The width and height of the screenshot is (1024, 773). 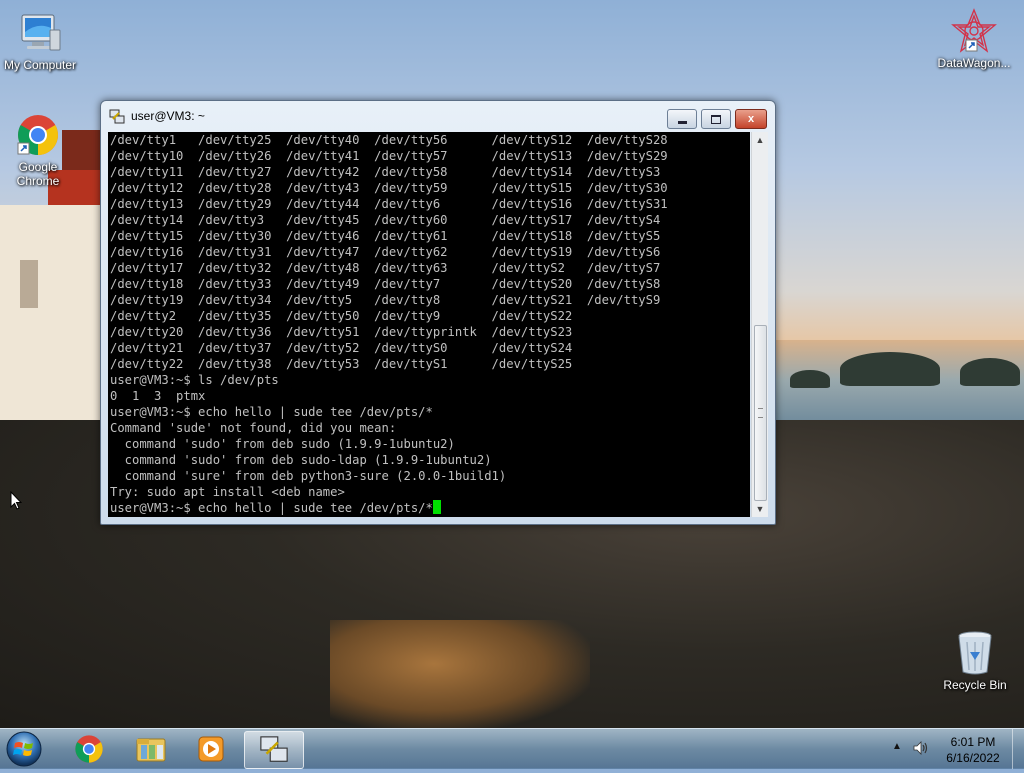 What do you see at coordinates (973, 750) in the screenshot?
I see `system-clock: 6:01 PM 6/16/2022` at bounding box center [973, 750].